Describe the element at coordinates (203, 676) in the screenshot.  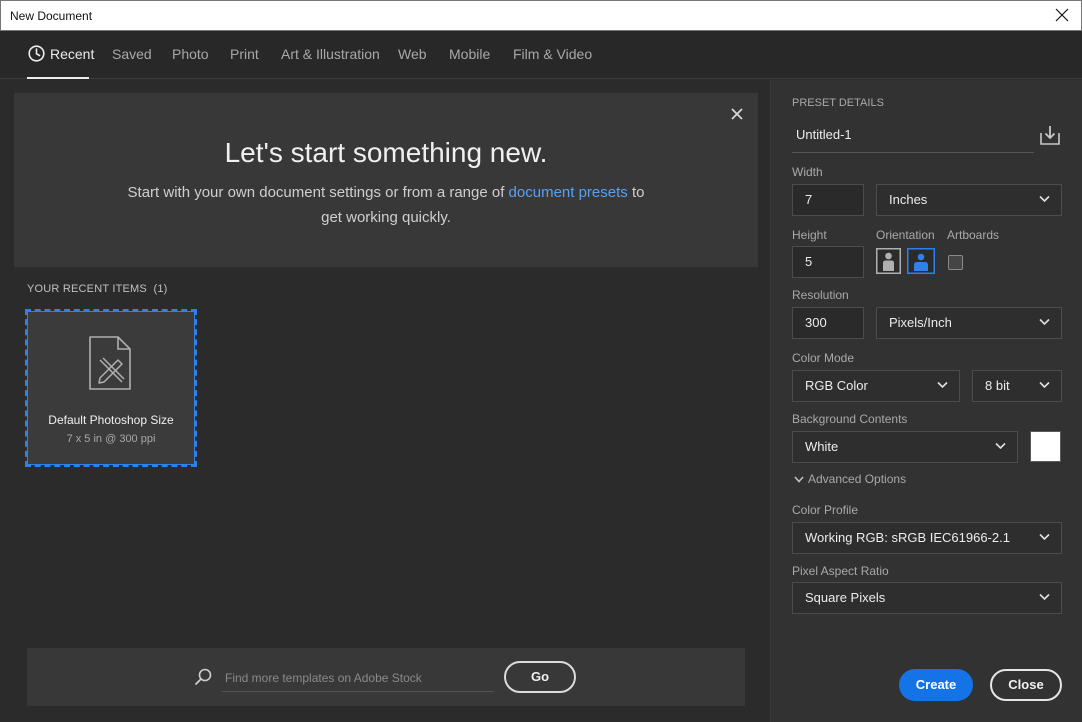
I see `search-icon` at that location.